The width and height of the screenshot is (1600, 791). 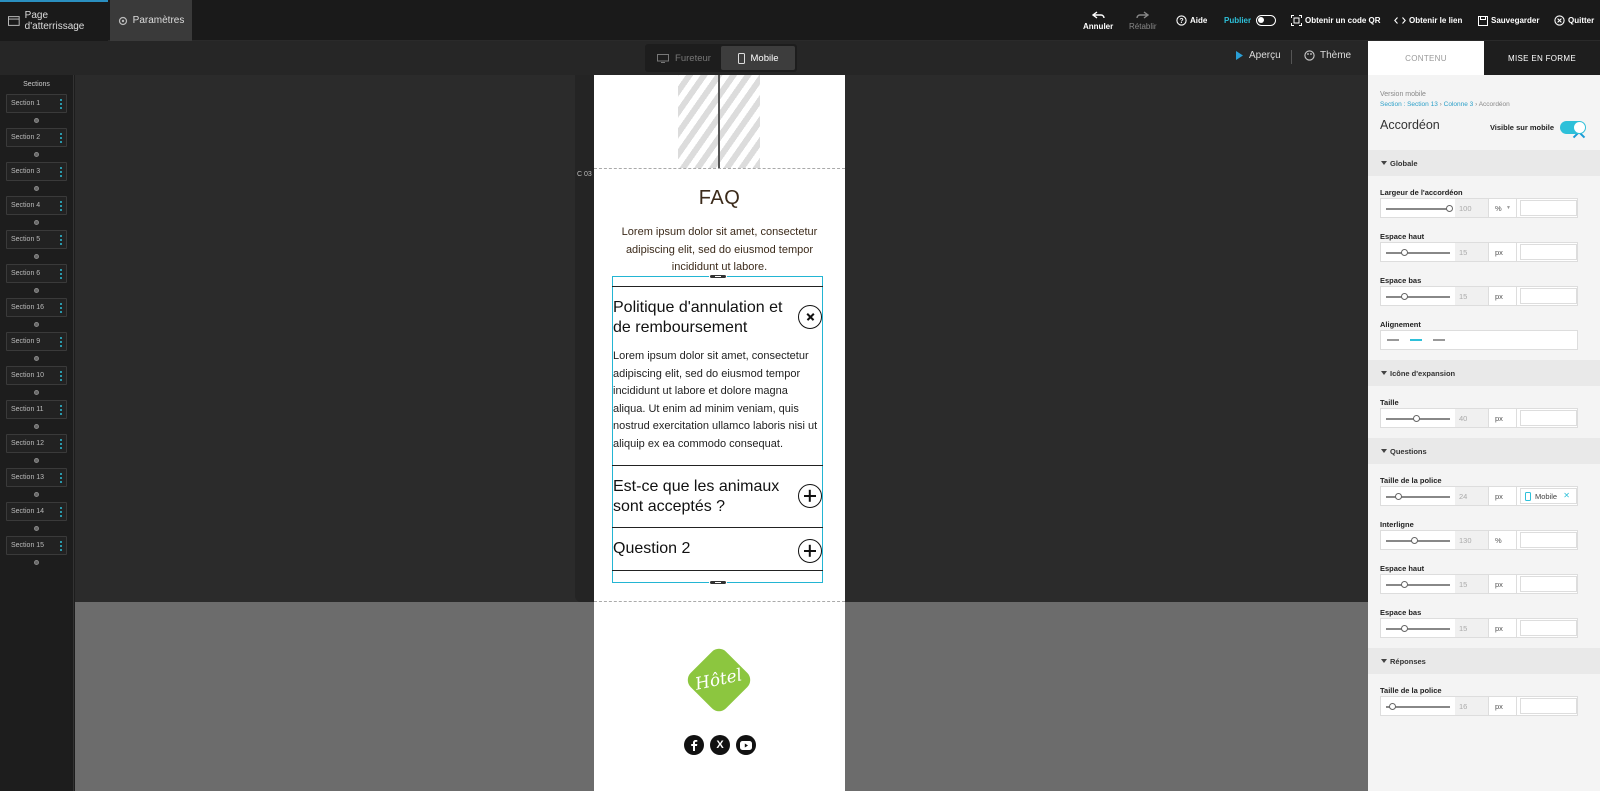 What do you see at coordinates (1409, 104) in the screenshot?
I see `breadcrumb-section: Section : Section 13` at bounding box center [1409, 104].